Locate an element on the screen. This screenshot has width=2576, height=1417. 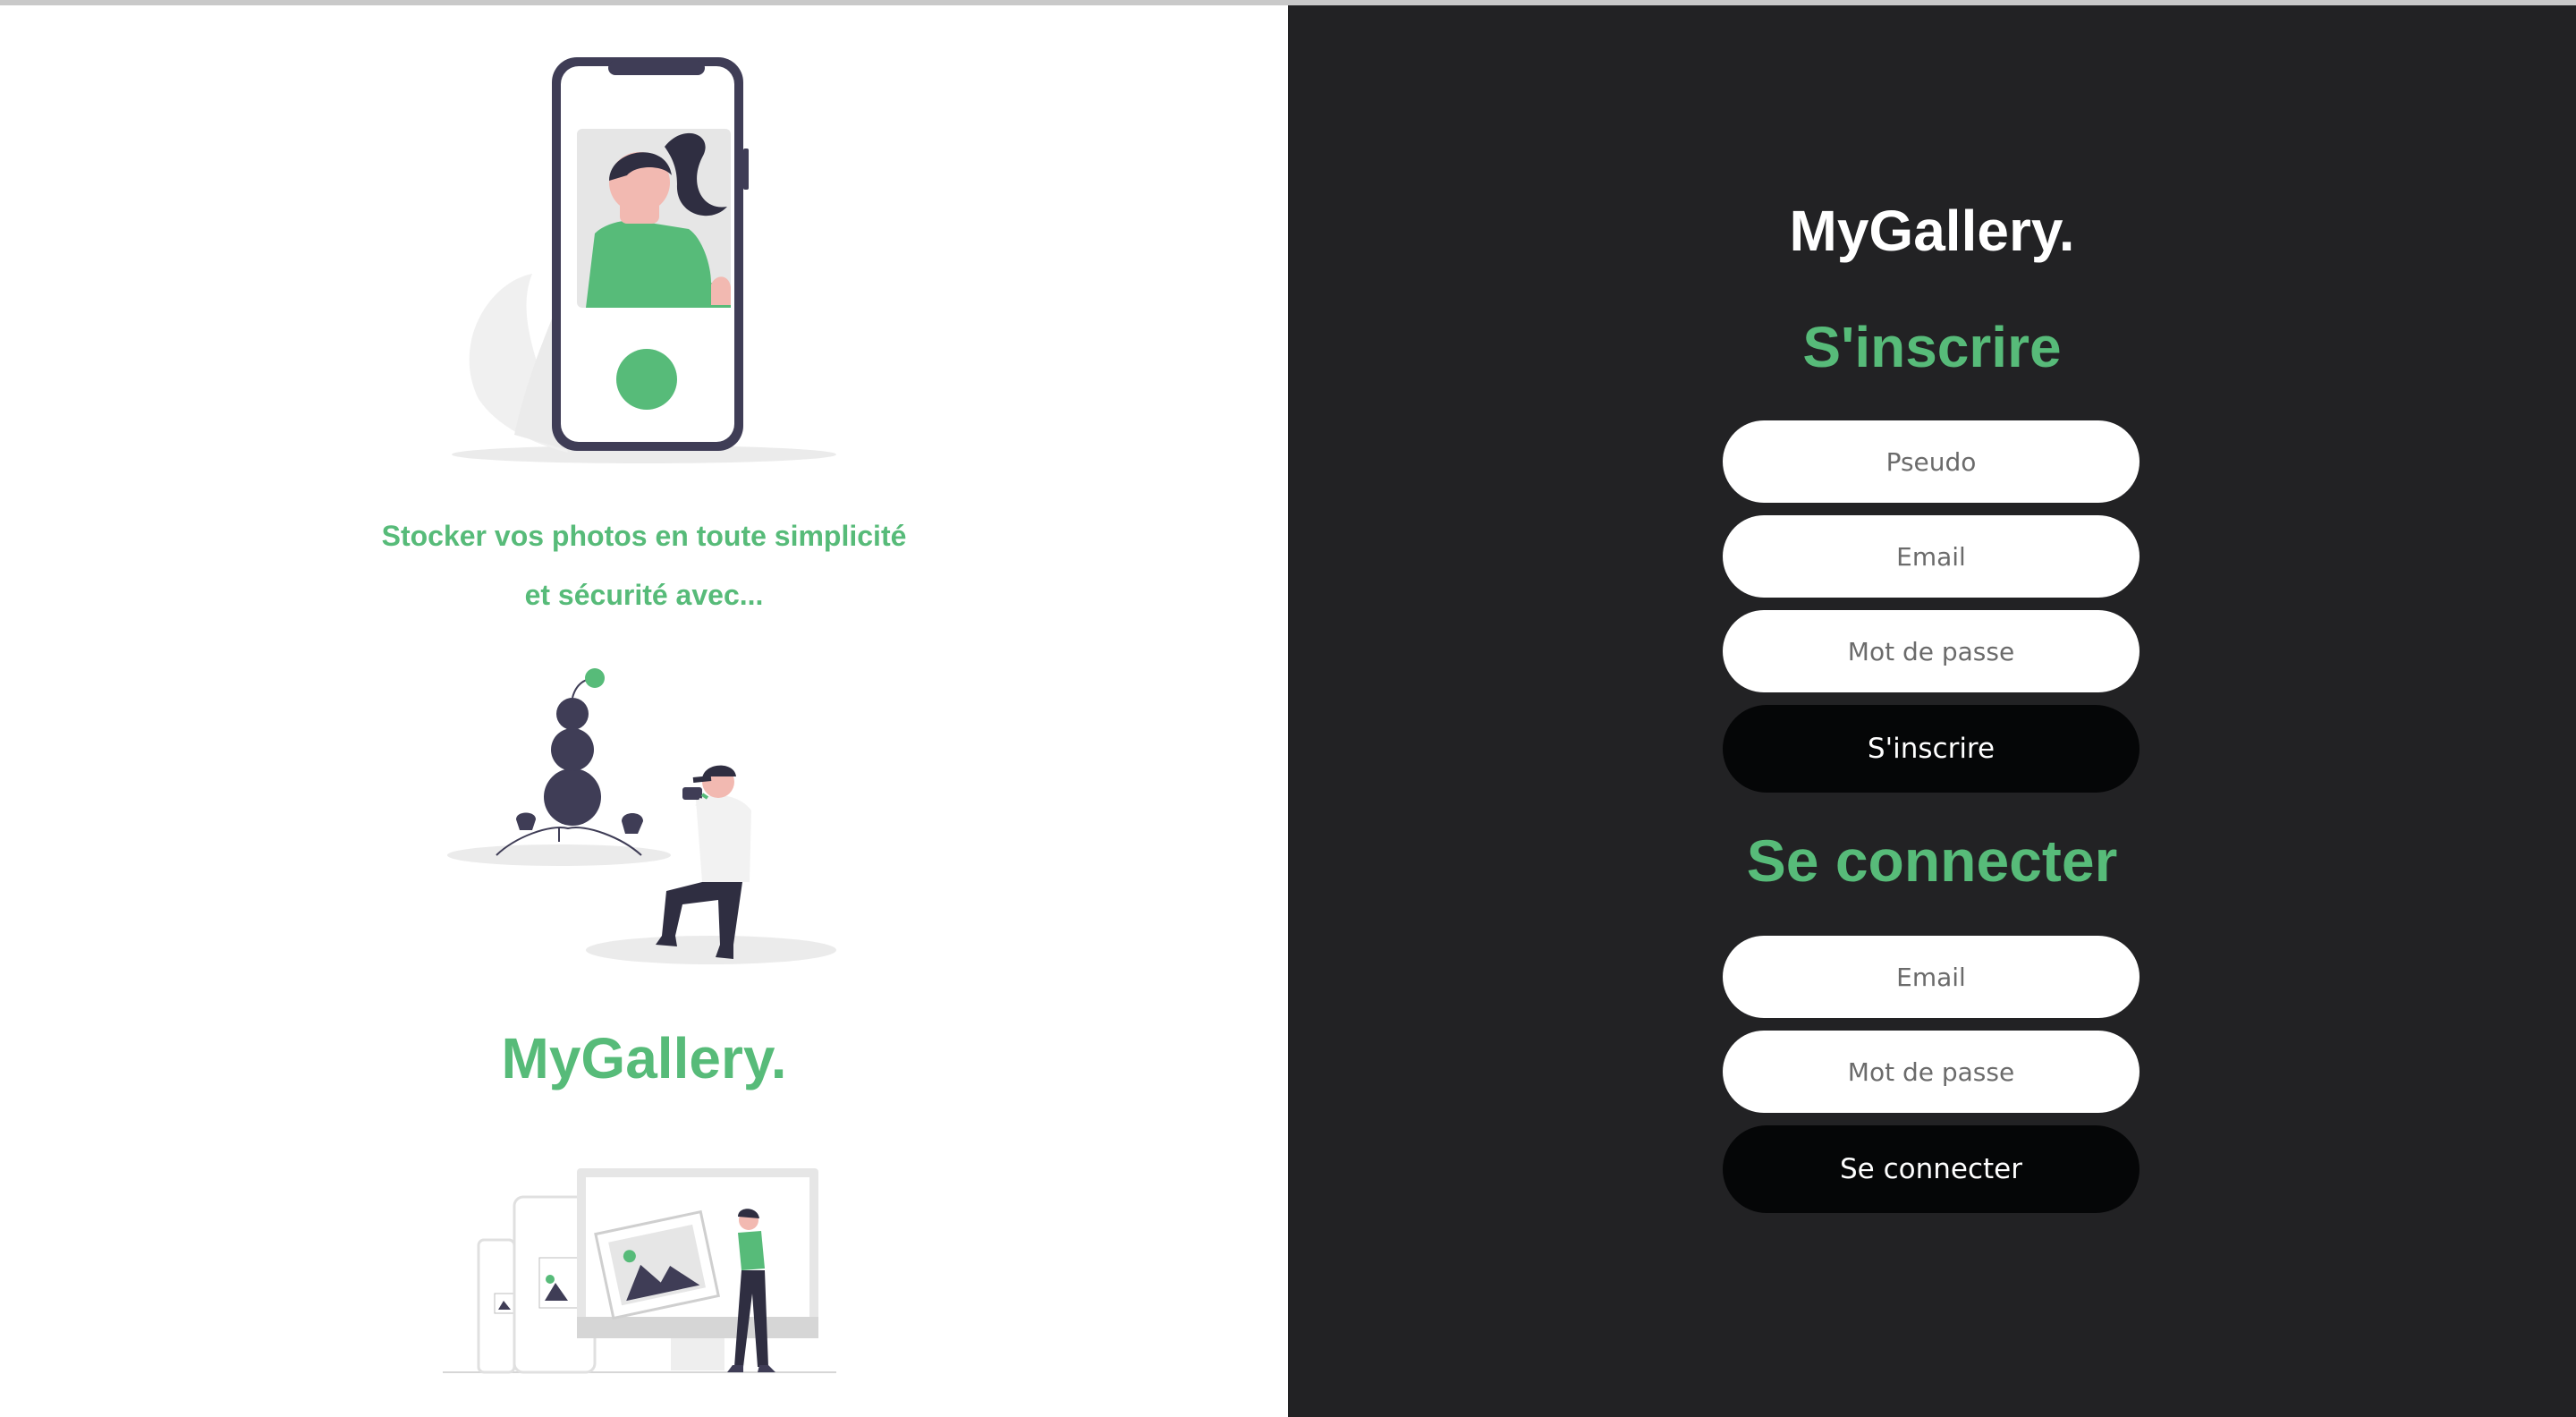
signup-button: S'inscrire is located at coordinates (1931, 749).